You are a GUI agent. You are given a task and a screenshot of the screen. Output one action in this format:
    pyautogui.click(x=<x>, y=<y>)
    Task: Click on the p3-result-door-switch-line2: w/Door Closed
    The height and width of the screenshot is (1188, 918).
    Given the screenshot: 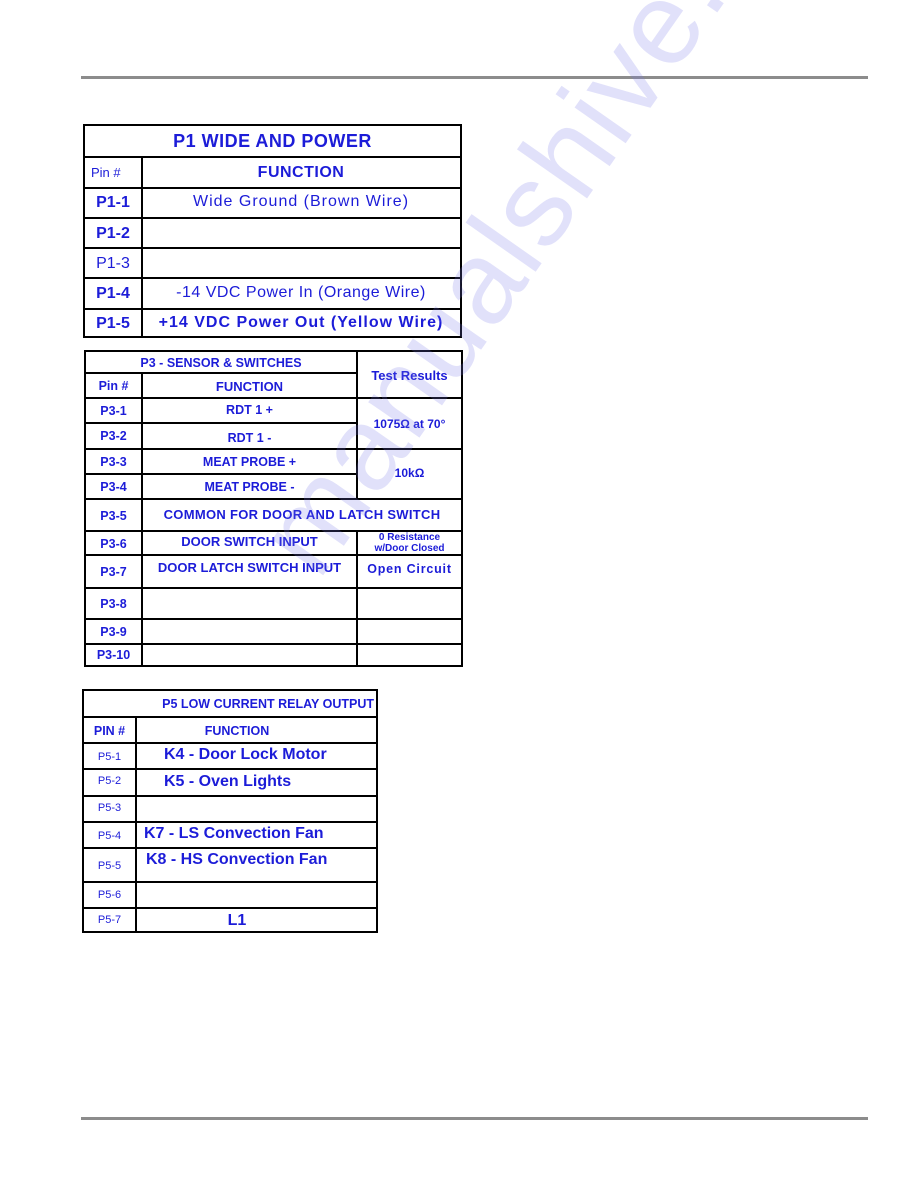 What is the action you would take?
    pyautogui.click(x=409, y=548)
    